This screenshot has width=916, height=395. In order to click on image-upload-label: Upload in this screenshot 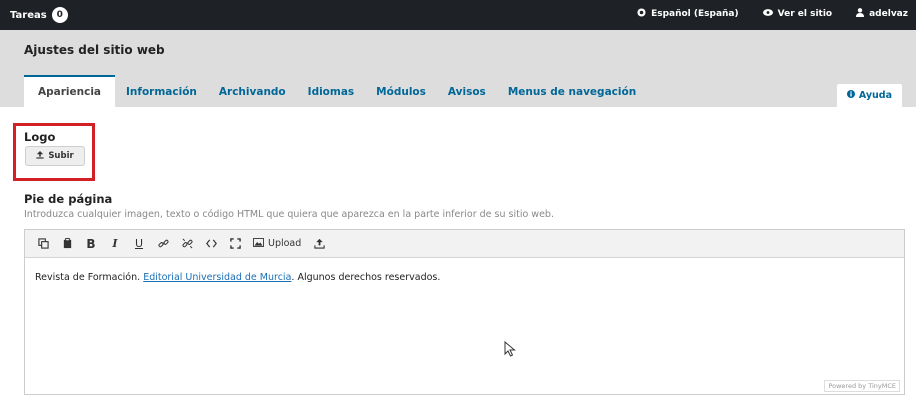, I will do `click(285, 243)`.